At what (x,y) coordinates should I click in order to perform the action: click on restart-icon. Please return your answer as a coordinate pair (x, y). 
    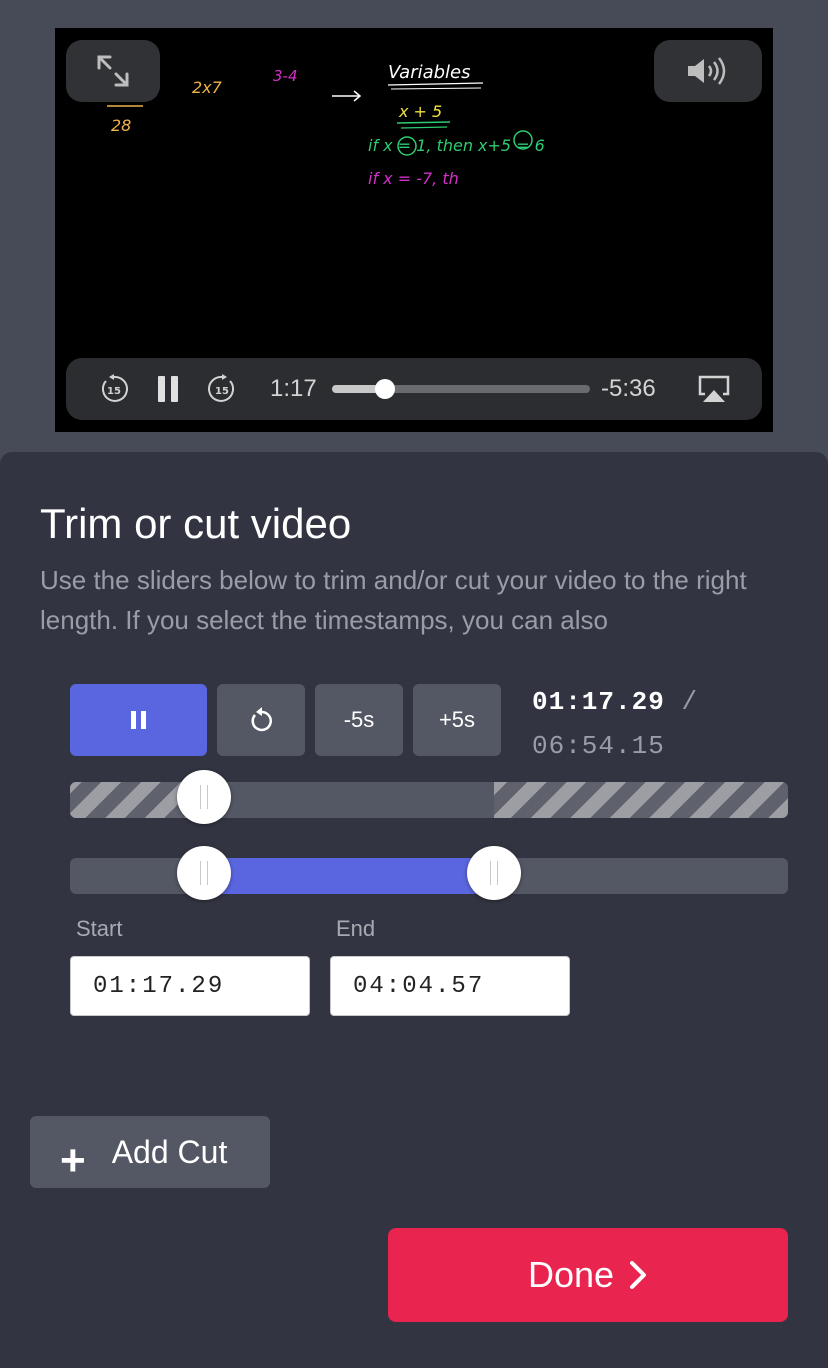
    Looking at the image, I should click on (261, 719).